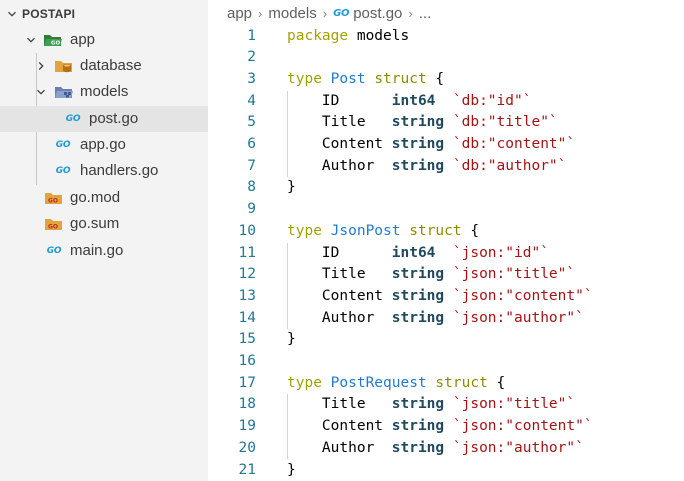  Describe the element at coordinates (232, 37) in the screenshot. I see `line-number: 1` at that location.